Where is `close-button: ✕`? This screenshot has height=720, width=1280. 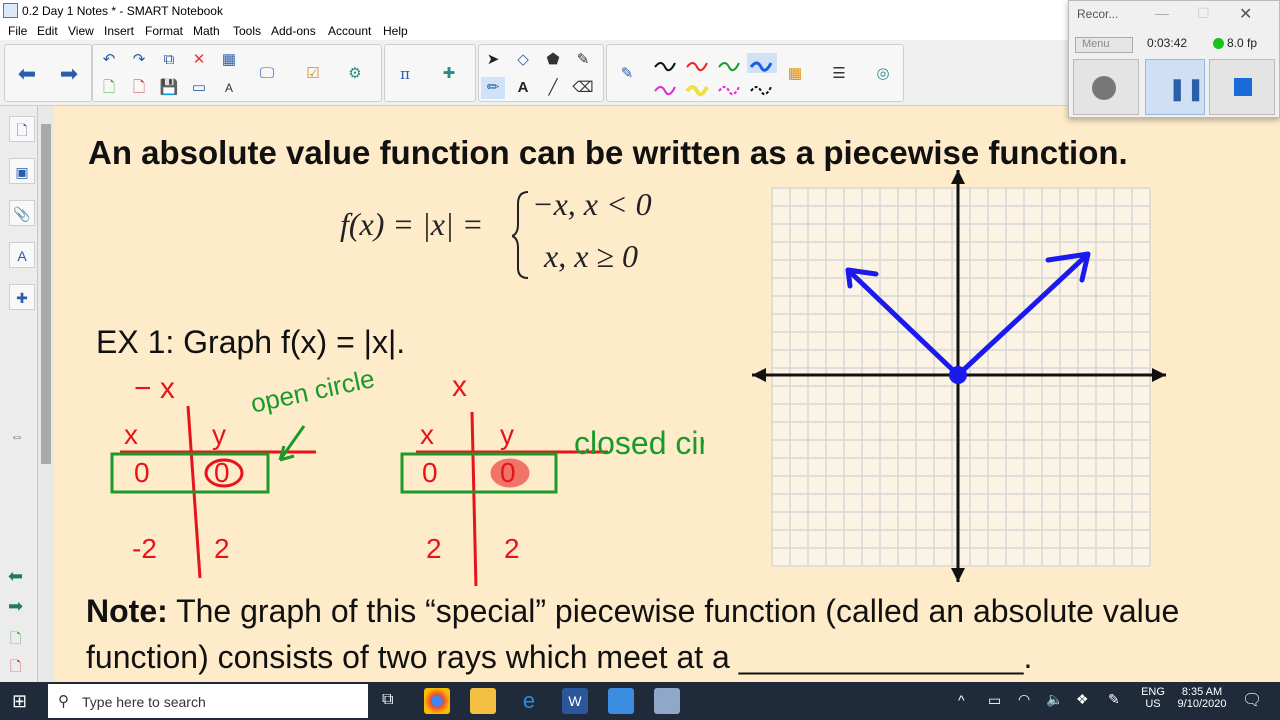 close-button: ✕ is located at coordinates (1245, 14).